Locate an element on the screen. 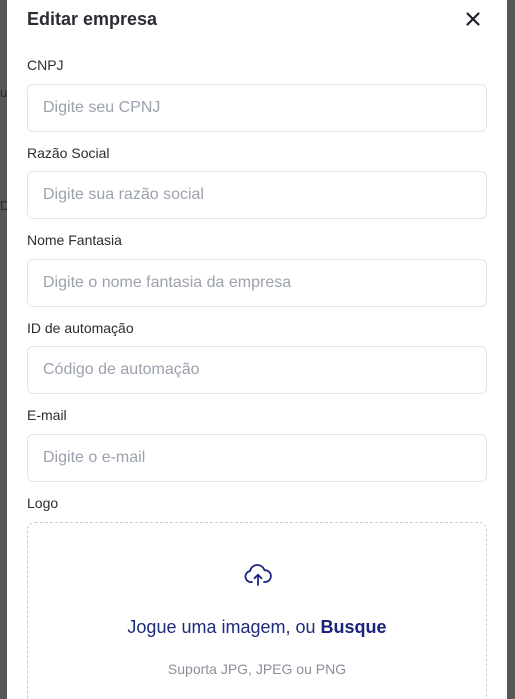  close-icon is located at coordinates (473, 19).